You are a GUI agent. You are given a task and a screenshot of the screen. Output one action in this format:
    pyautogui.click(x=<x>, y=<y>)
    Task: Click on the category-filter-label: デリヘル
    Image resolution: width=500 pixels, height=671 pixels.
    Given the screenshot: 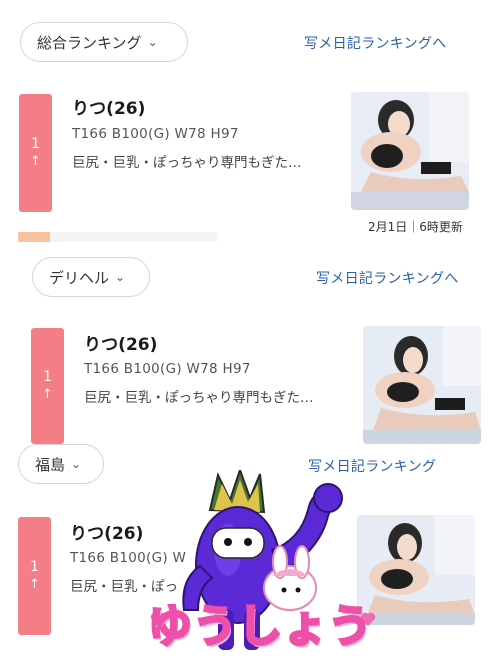 What is the action you would take?
    pyautogui.click(x=79, y=277)
    